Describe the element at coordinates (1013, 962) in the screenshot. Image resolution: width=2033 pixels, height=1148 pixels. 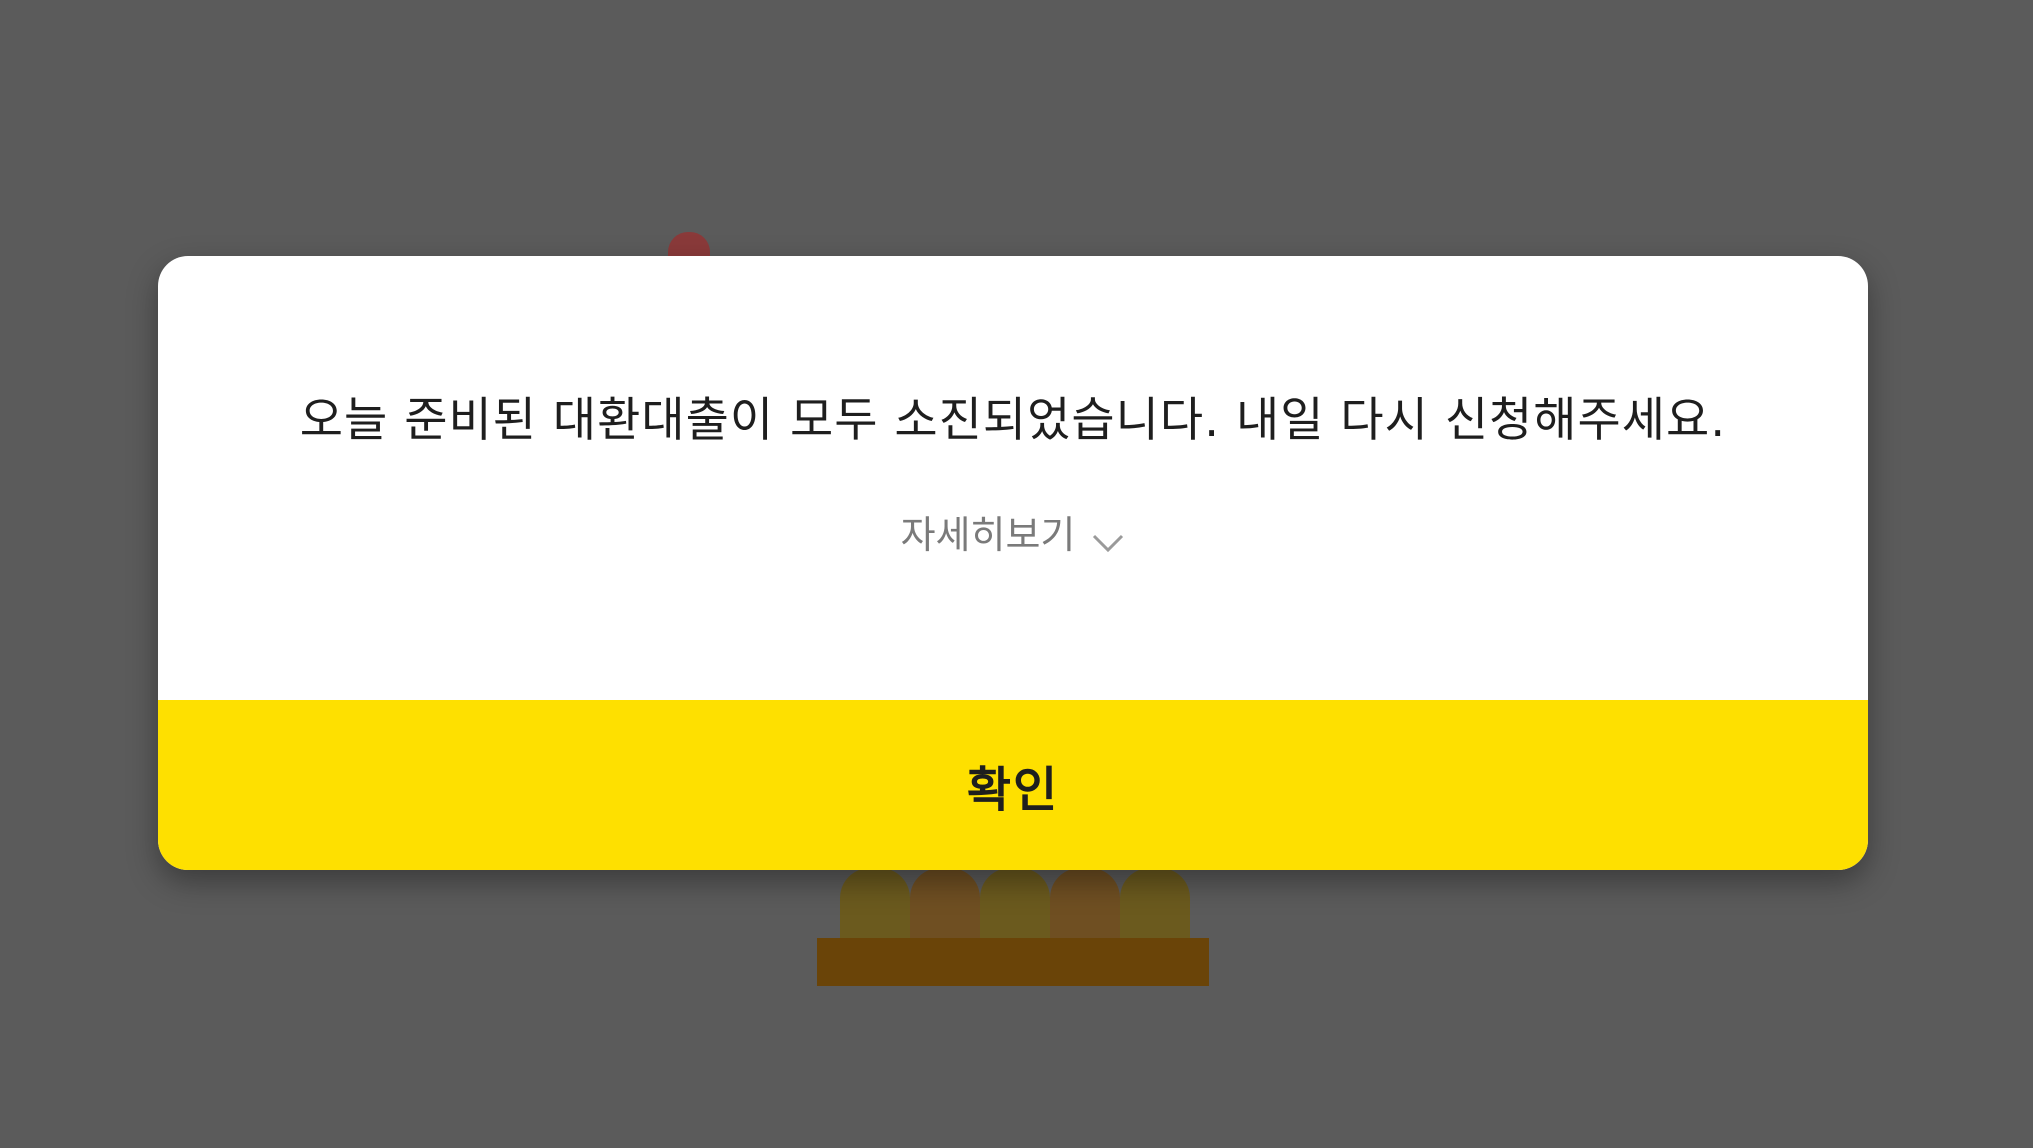
I see `background-pedestal` at that location.